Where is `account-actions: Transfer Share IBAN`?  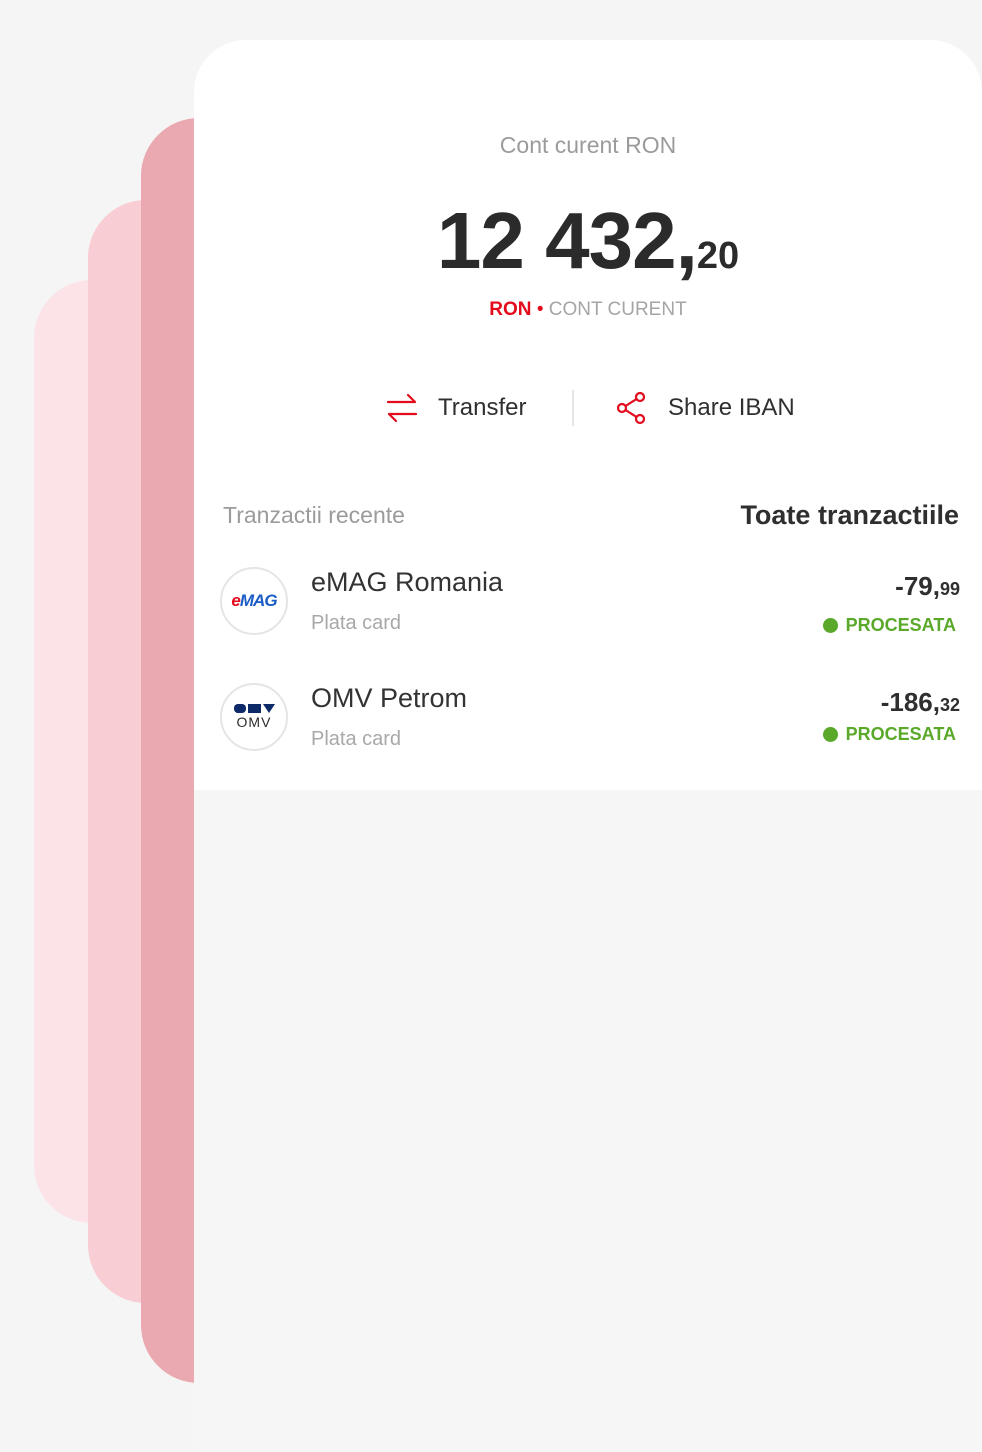 account-actions: Transfer Share IBAN is located at coordinates (588, 410).